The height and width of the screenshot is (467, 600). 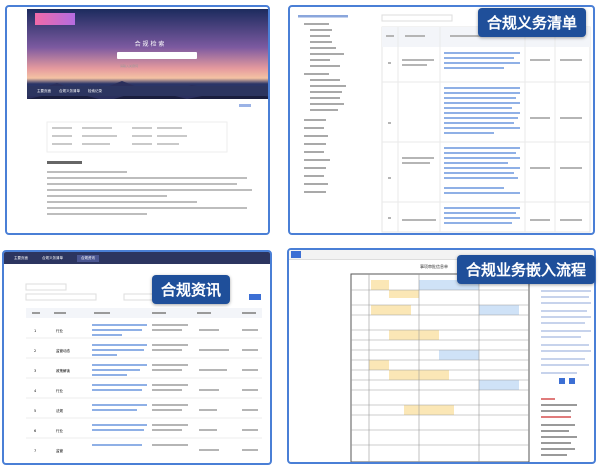 I want to click on search-input: 请输入关键词, so click(x=157, y=60).